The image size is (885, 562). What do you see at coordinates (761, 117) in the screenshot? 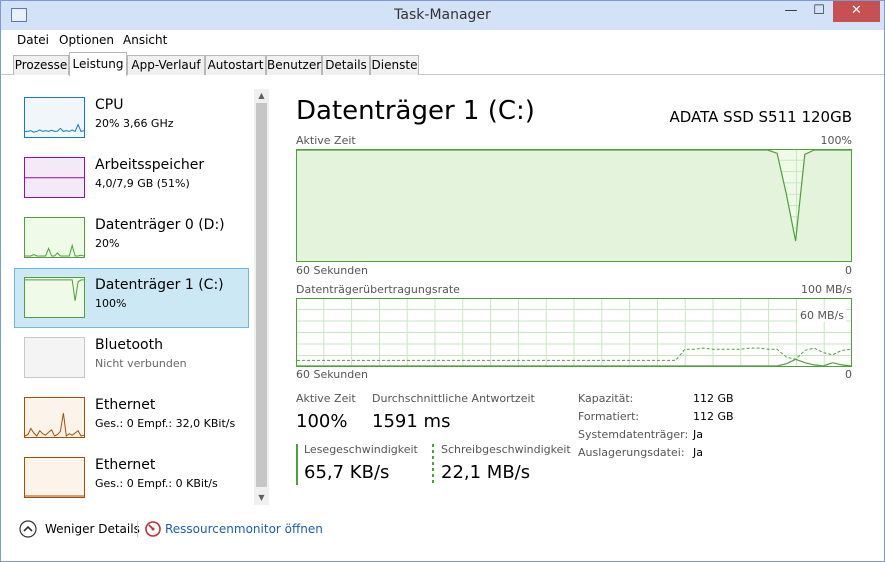
I see `disk-model: ADATA SSD S511 120GB` at bounding box center [761, 117].